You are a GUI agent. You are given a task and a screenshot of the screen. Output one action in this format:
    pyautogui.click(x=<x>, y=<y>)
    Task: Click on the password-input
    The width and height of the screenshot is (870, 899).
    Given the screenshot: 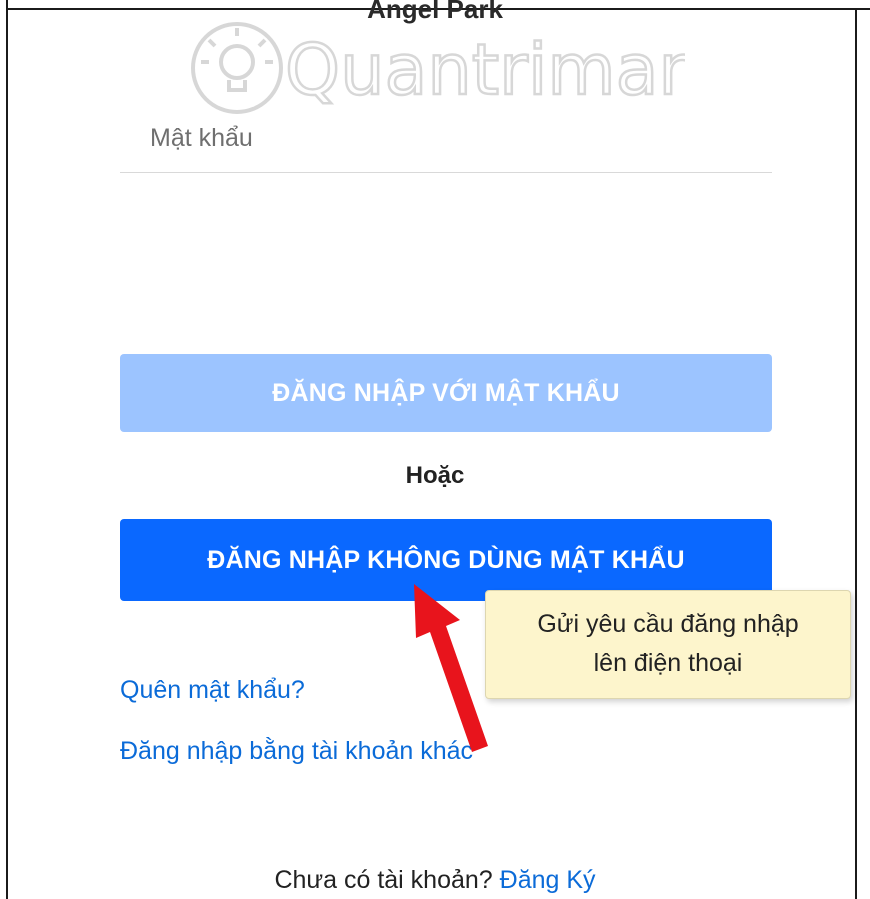 What is the action you would take?
    pyautogui.click(x=446, y=139)
    